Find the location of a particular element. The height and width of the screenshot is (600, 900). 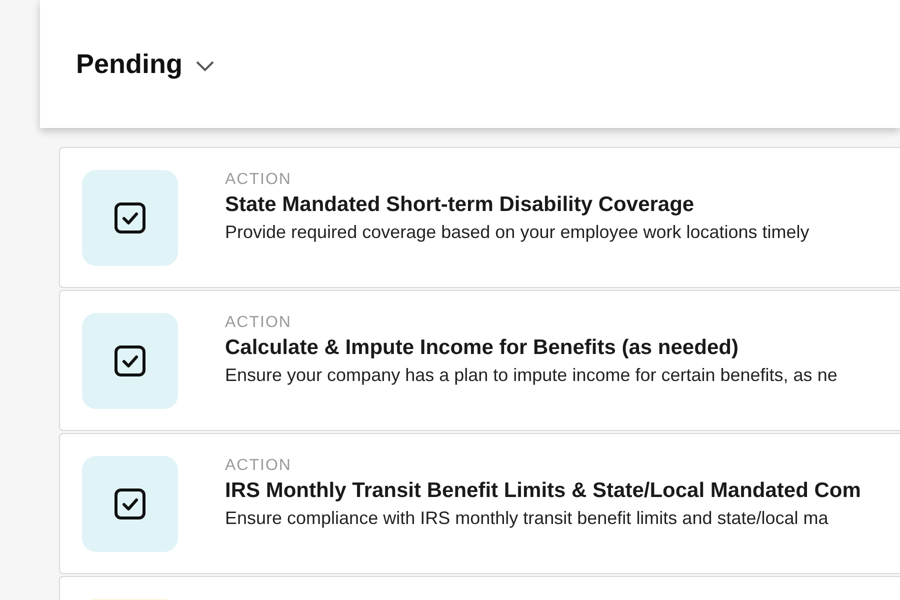

action-title: Calculate & Impute Income for Benefits (as needed) is located at coordinates (482, 347).